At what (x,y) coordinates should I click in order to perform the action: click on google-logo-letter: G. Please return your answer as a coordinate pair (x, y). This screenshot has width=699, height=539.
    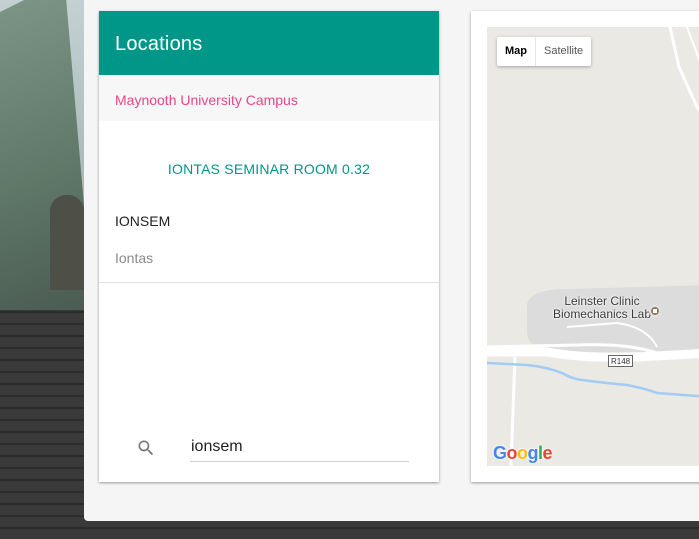
    Looking at the image, I should click on (500, 453).